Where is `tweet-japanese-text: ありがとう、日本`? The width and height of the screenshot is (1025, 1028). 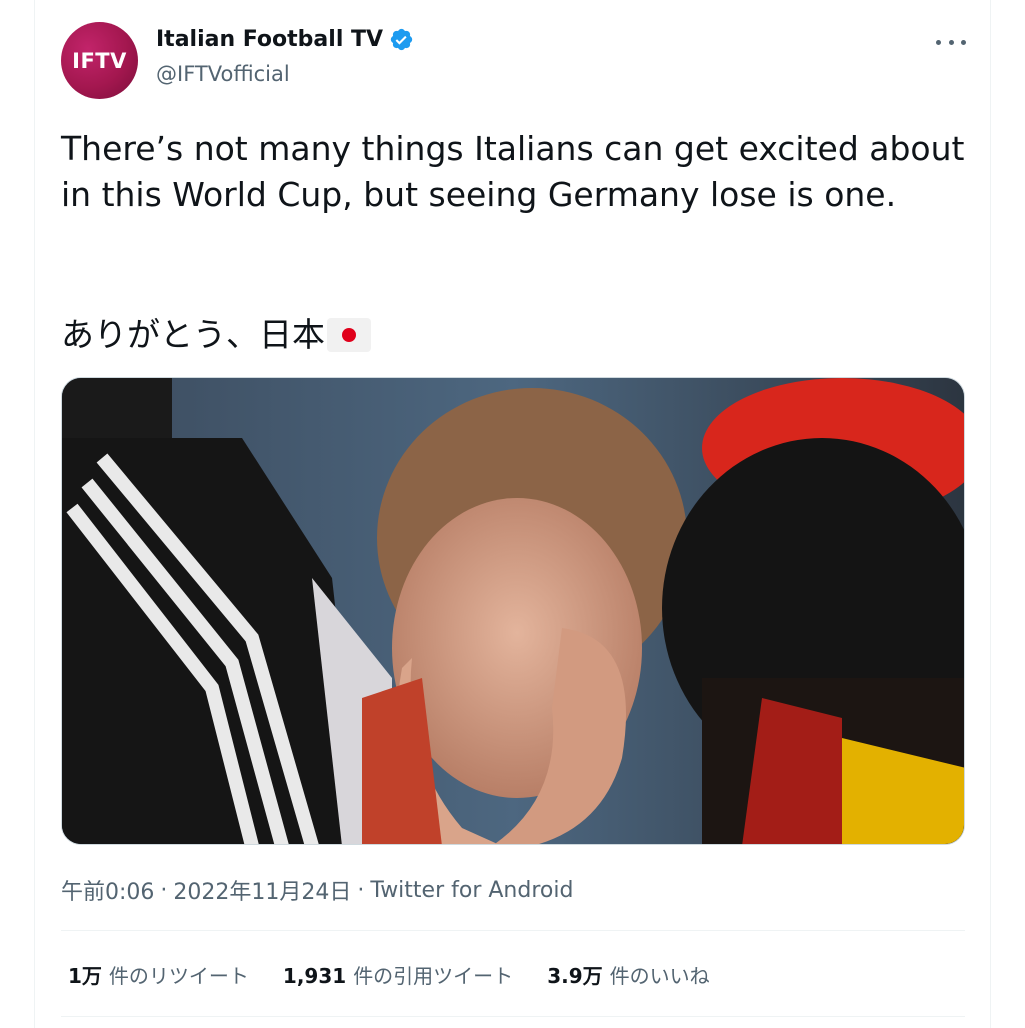 tweet-japanese-text: ありがとう、日本 is located at coordinates (193, 334).